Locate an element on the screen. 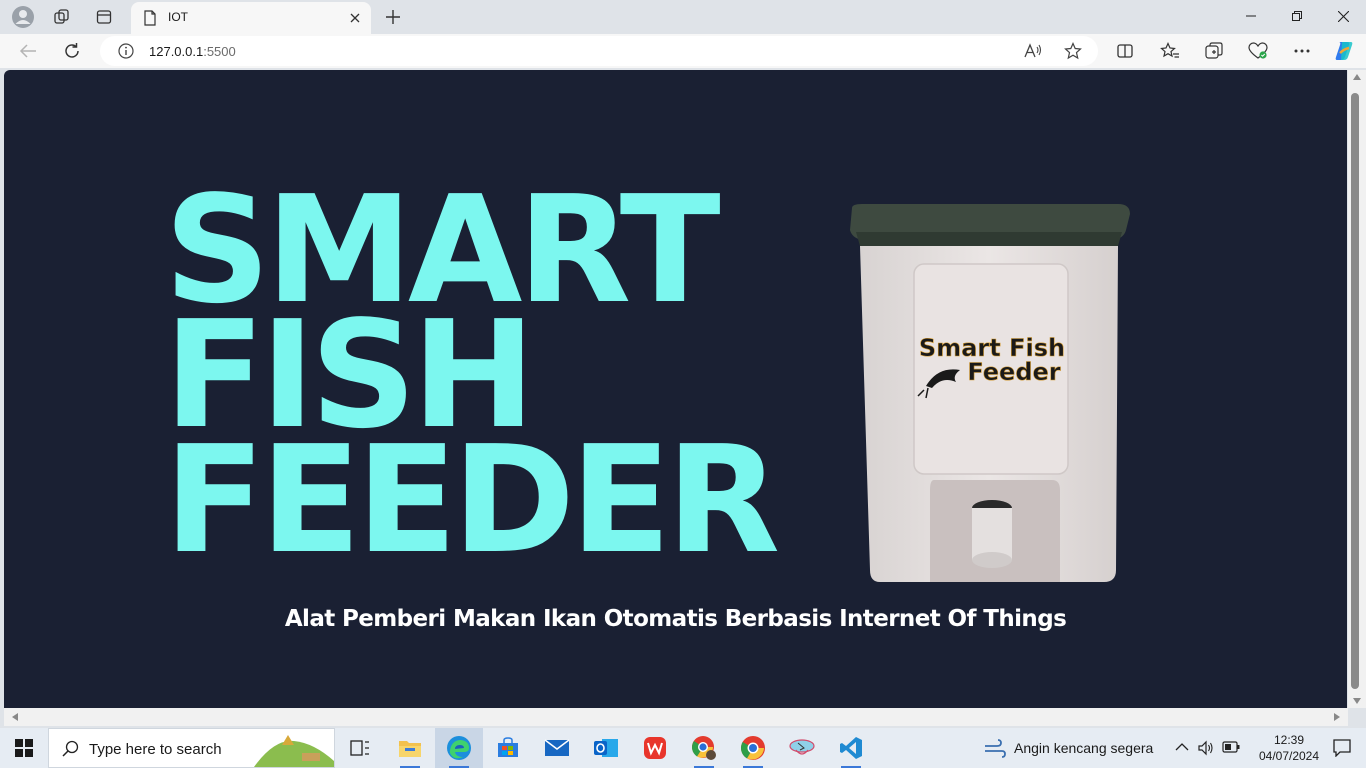  copilot-button is located at coordinates (1344, 51).